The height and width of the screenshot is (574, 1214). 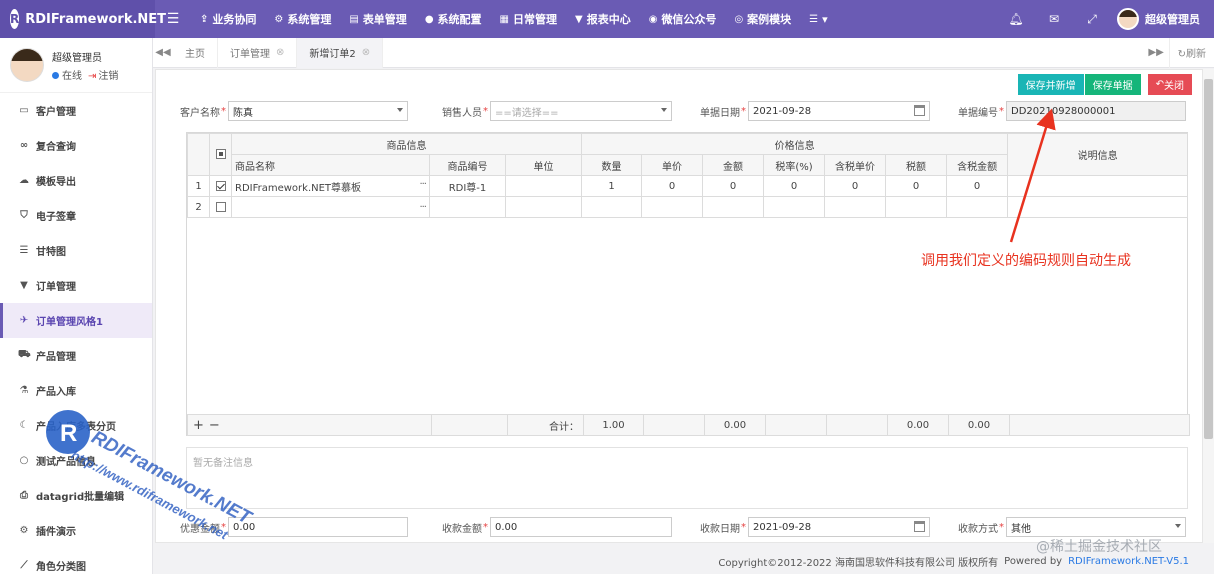 What do you see at coordinates (528, 19) in the screenshot?
I see `nav-item-daily: ▦ 日常管理` at bounding box center [528, 19].